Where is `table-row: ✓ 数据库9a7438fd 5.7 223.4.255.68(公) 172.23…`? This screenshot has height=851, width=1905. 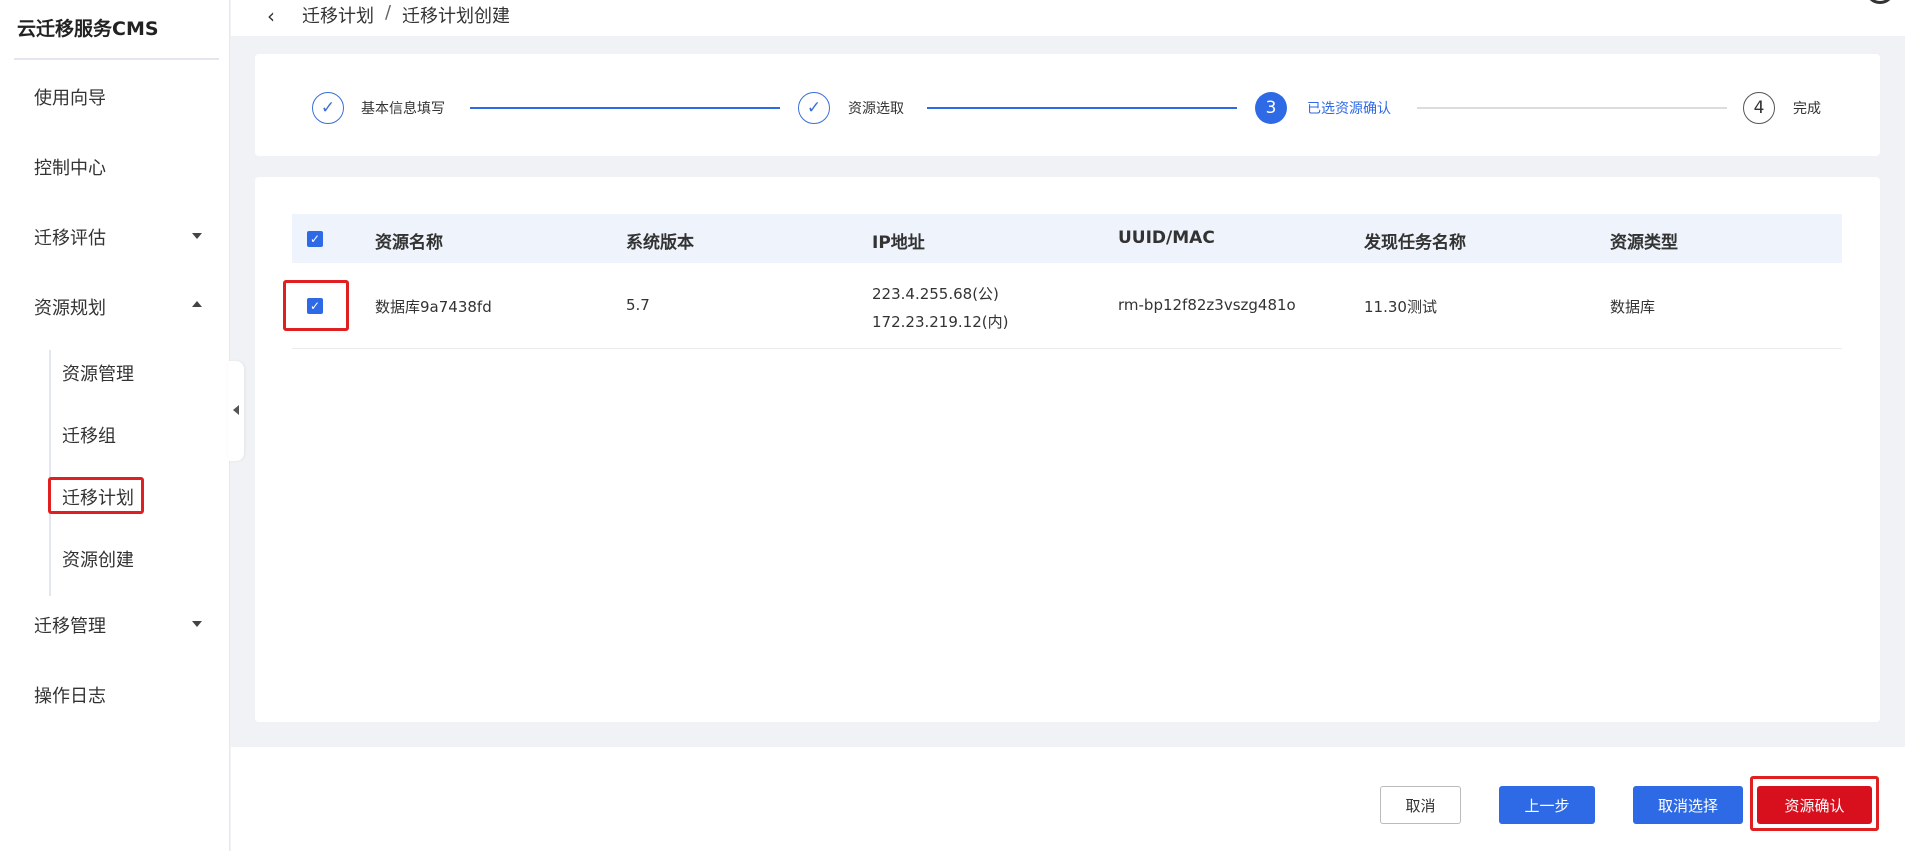
table-row: ✓ 数据库9a7438fd 5.7 223.4.255.68(公) 172.23… is located at coordinates (1062, 306).